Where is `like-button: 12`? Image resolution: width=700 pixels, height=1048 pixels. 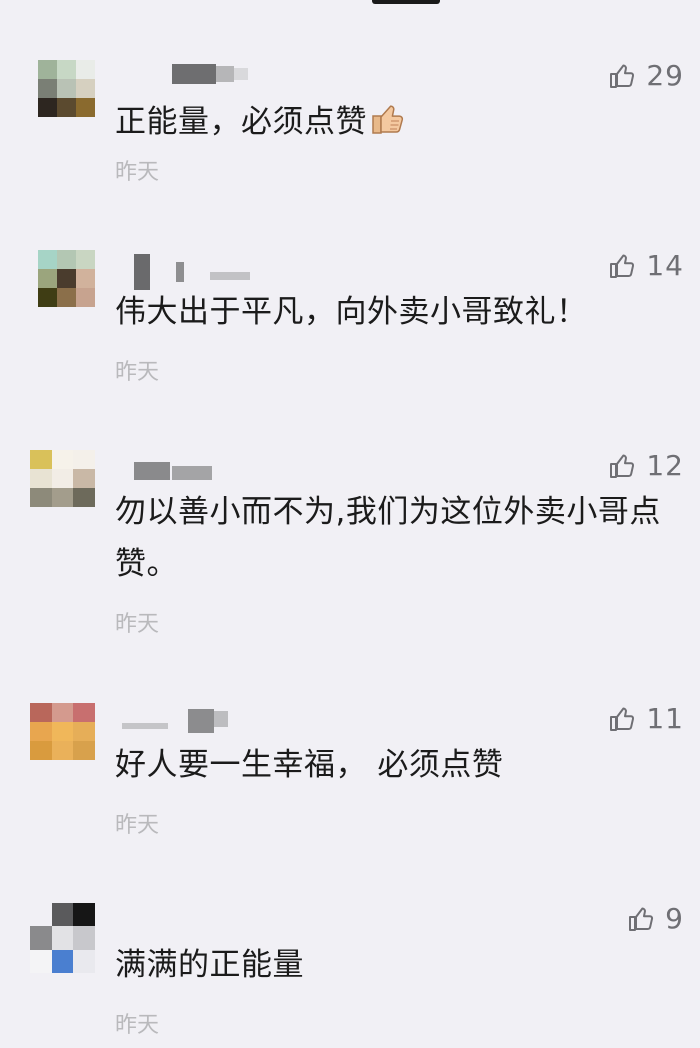 like-button: 12 is located at coordinates (646, 466).